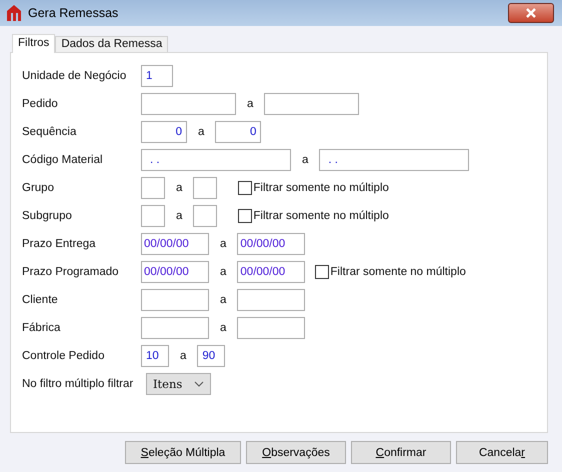 The width and height of the screenshot is (562, 472). What do you see at coordinates (183, 452) in the screenshot?
I see `dialog-button: Seleção Múltipla` at bounding box center [183, 452].